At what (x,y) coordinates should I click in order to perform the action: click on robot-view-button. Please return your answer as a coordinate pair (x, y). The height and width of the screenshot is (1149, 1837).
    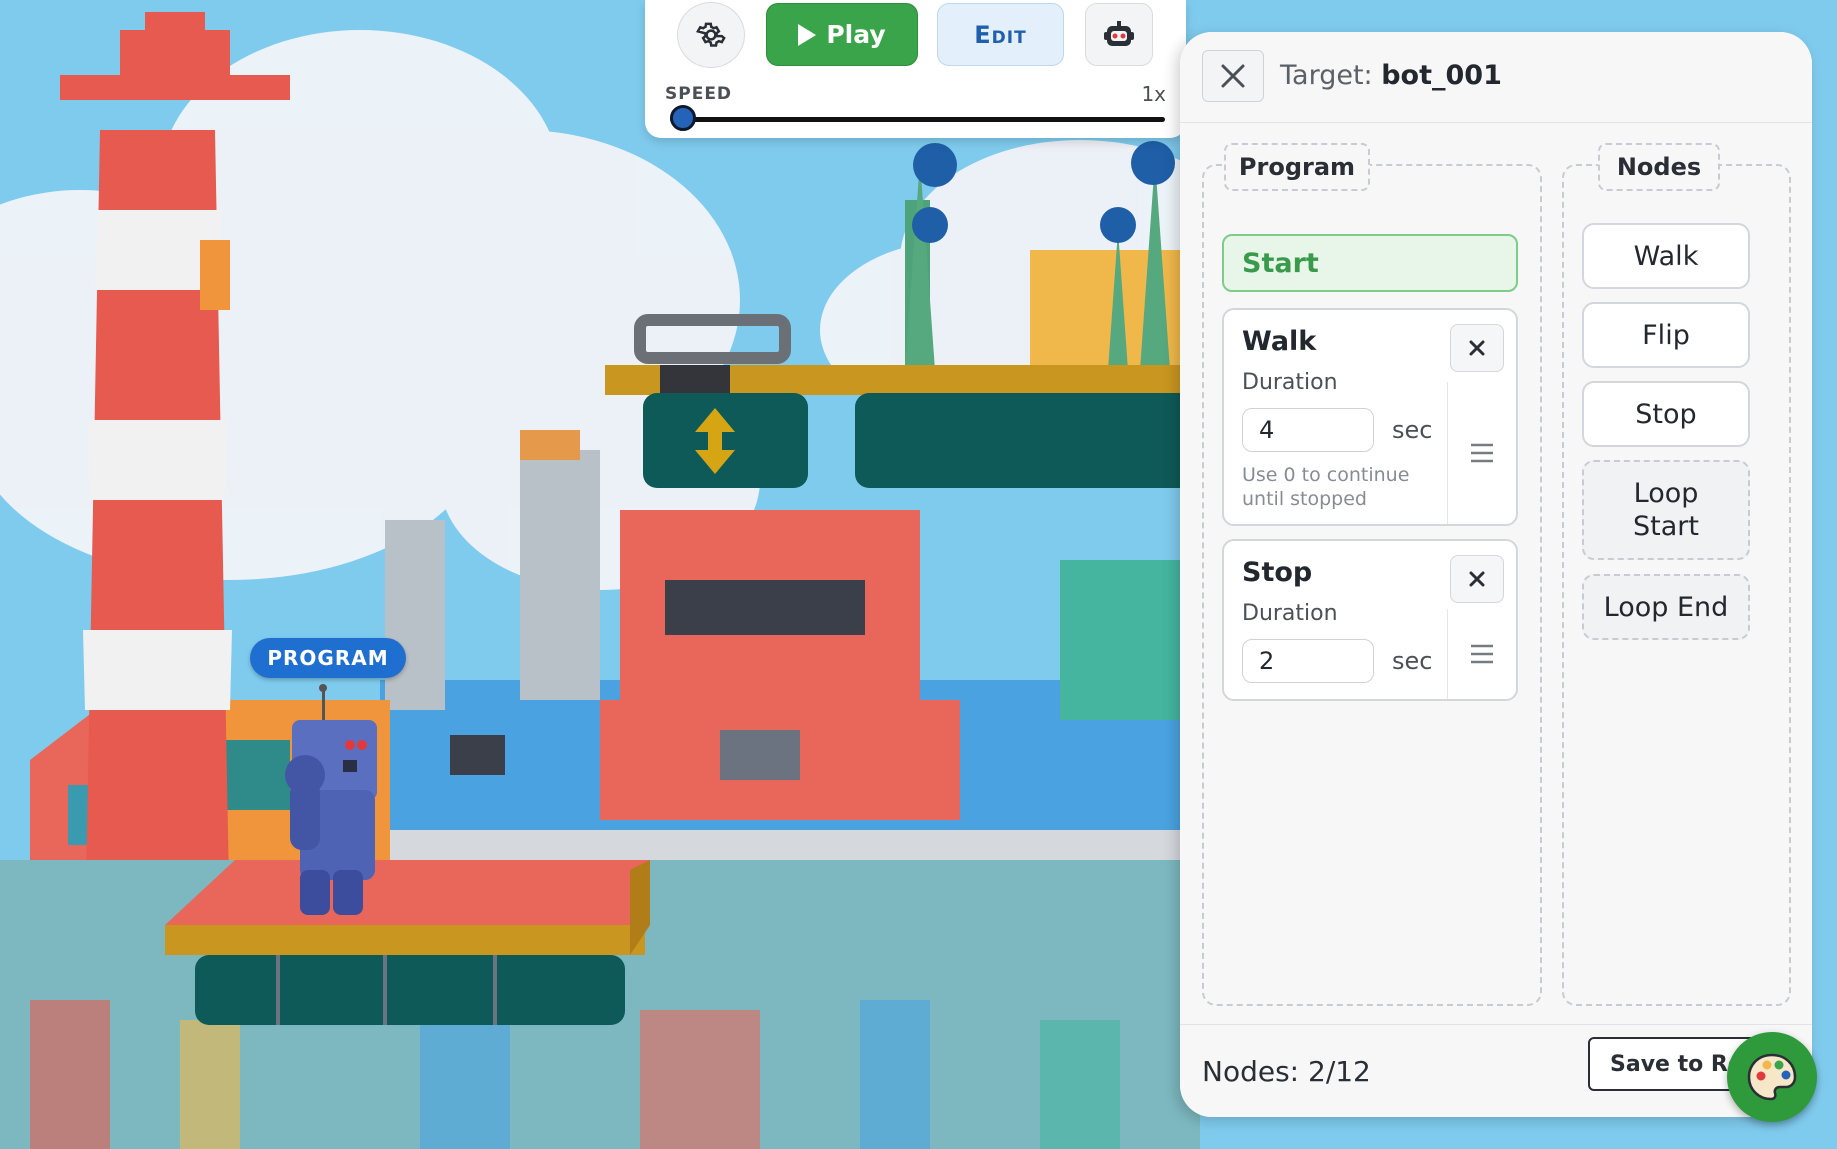
    Looking at the image, I should click on (1119, 34).